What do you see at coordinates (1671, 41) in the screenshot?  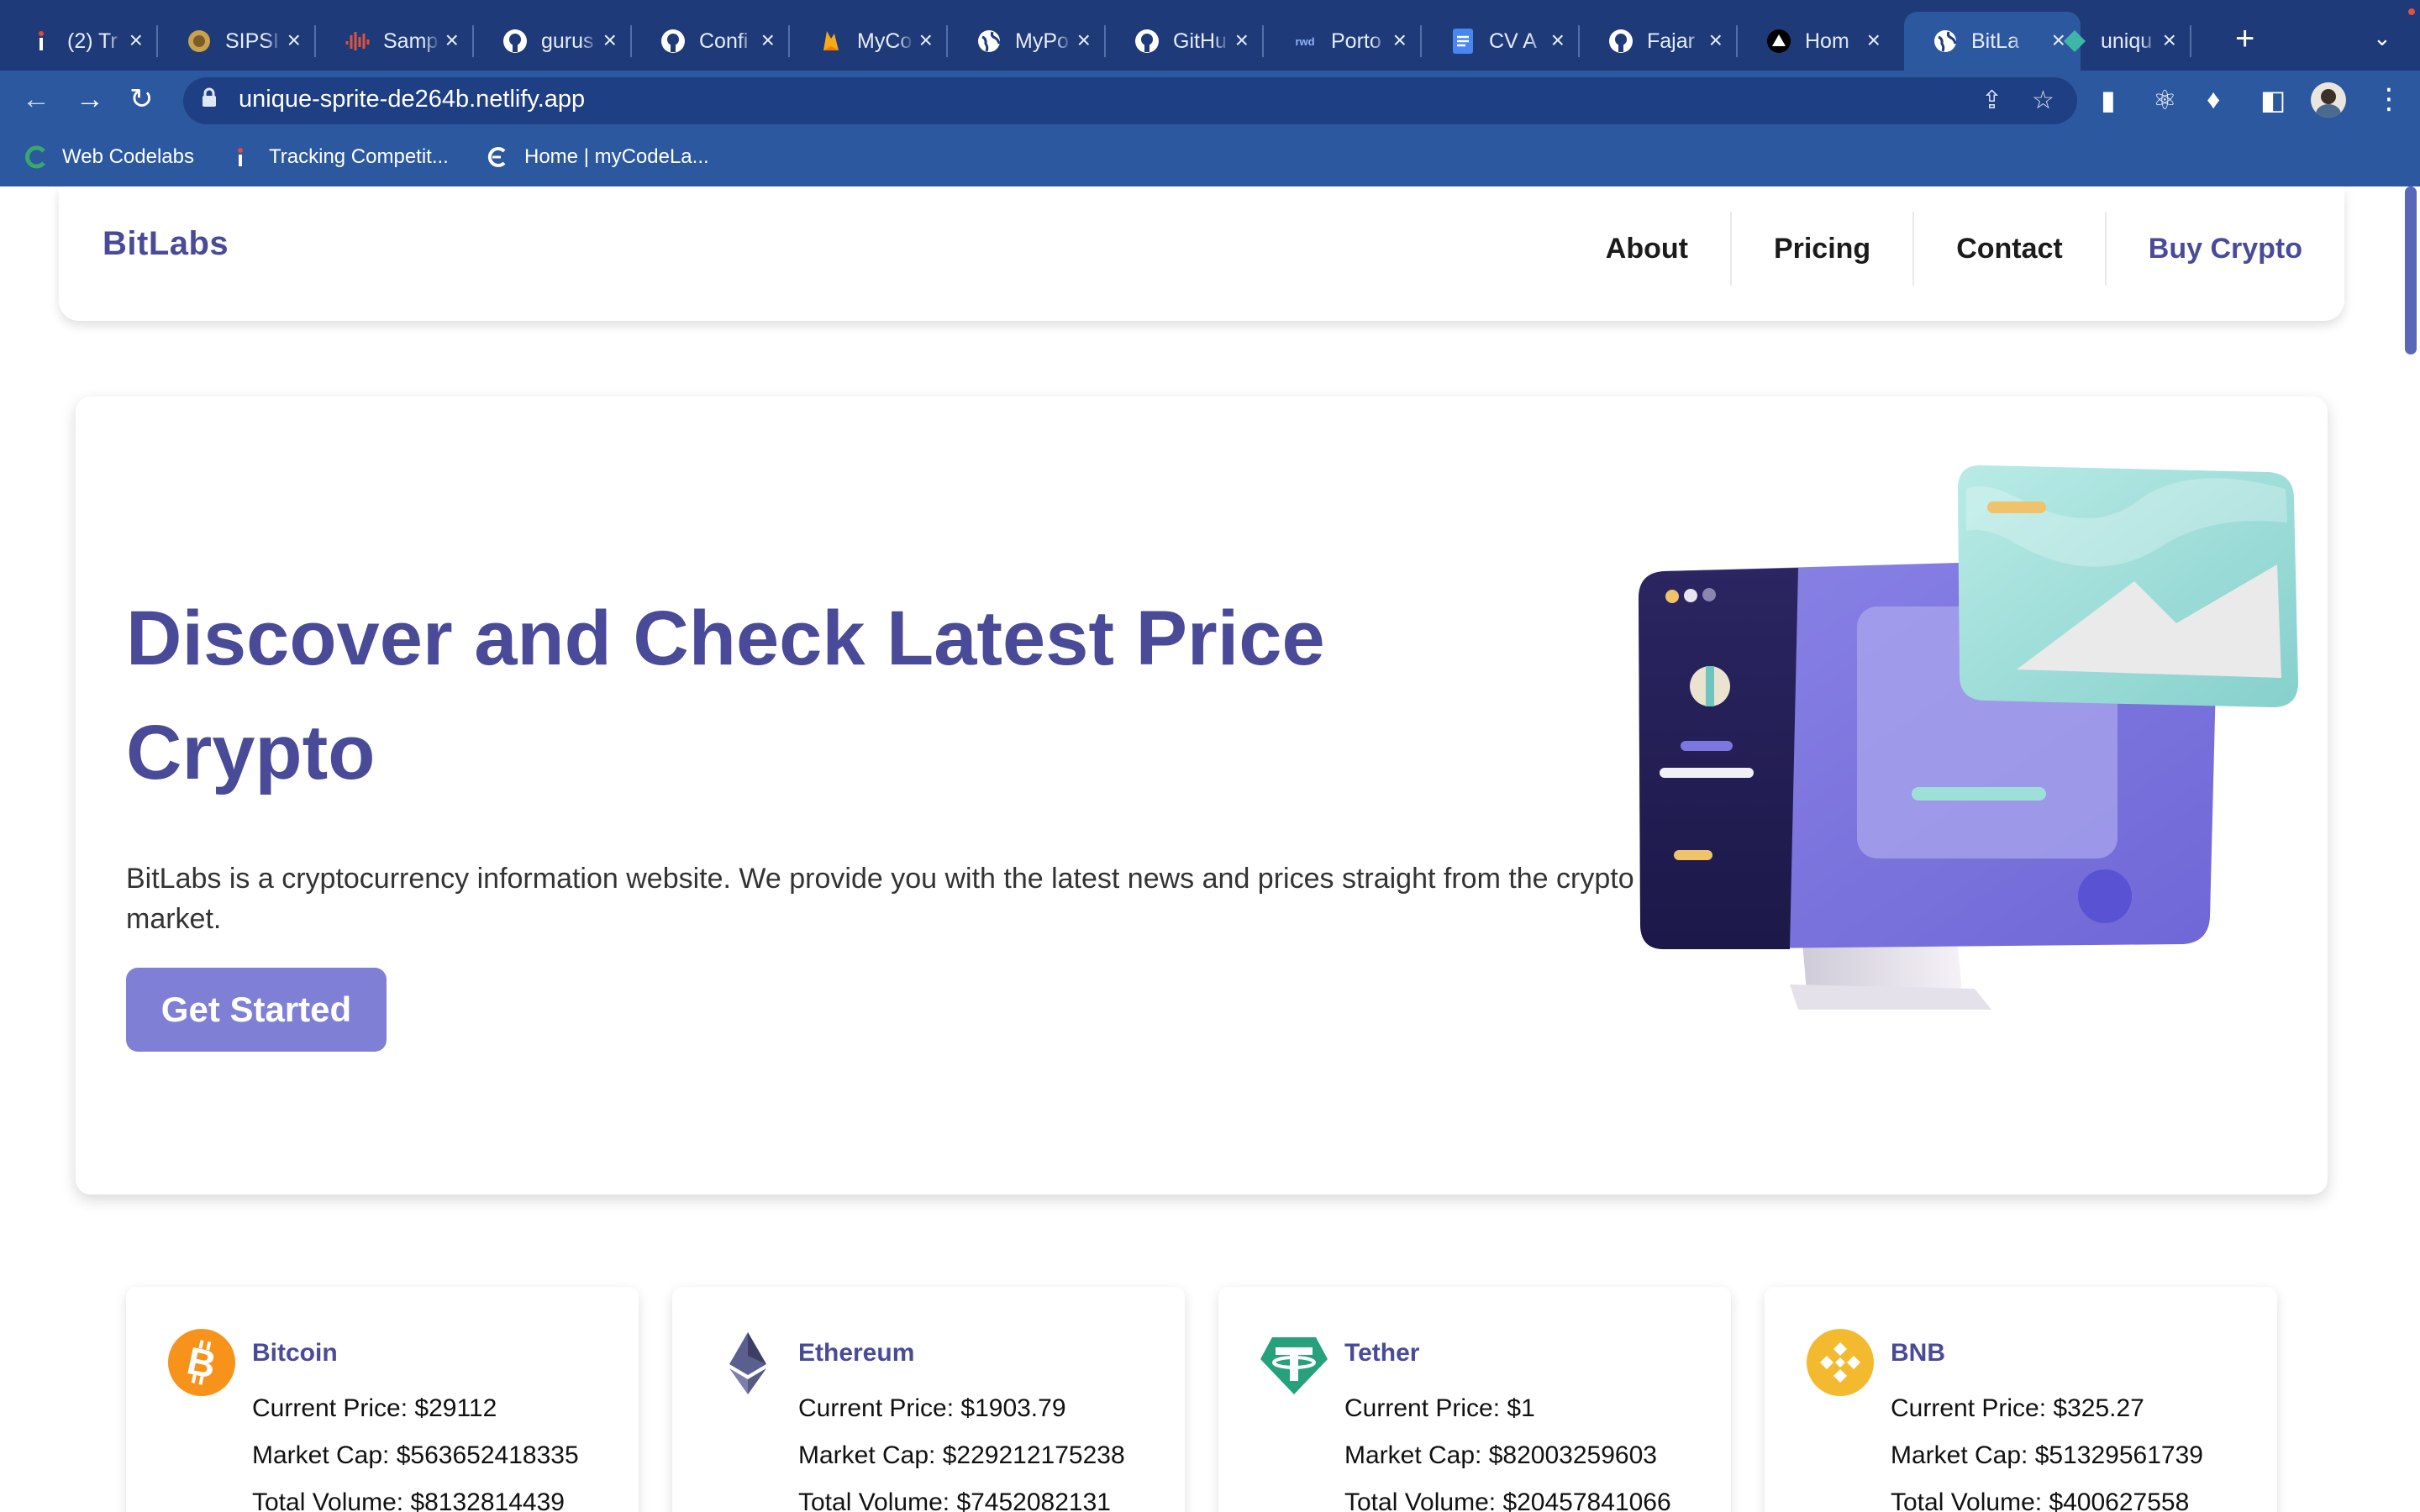 I see `tab-title: Fajar` at bounding box center [1671, 41].